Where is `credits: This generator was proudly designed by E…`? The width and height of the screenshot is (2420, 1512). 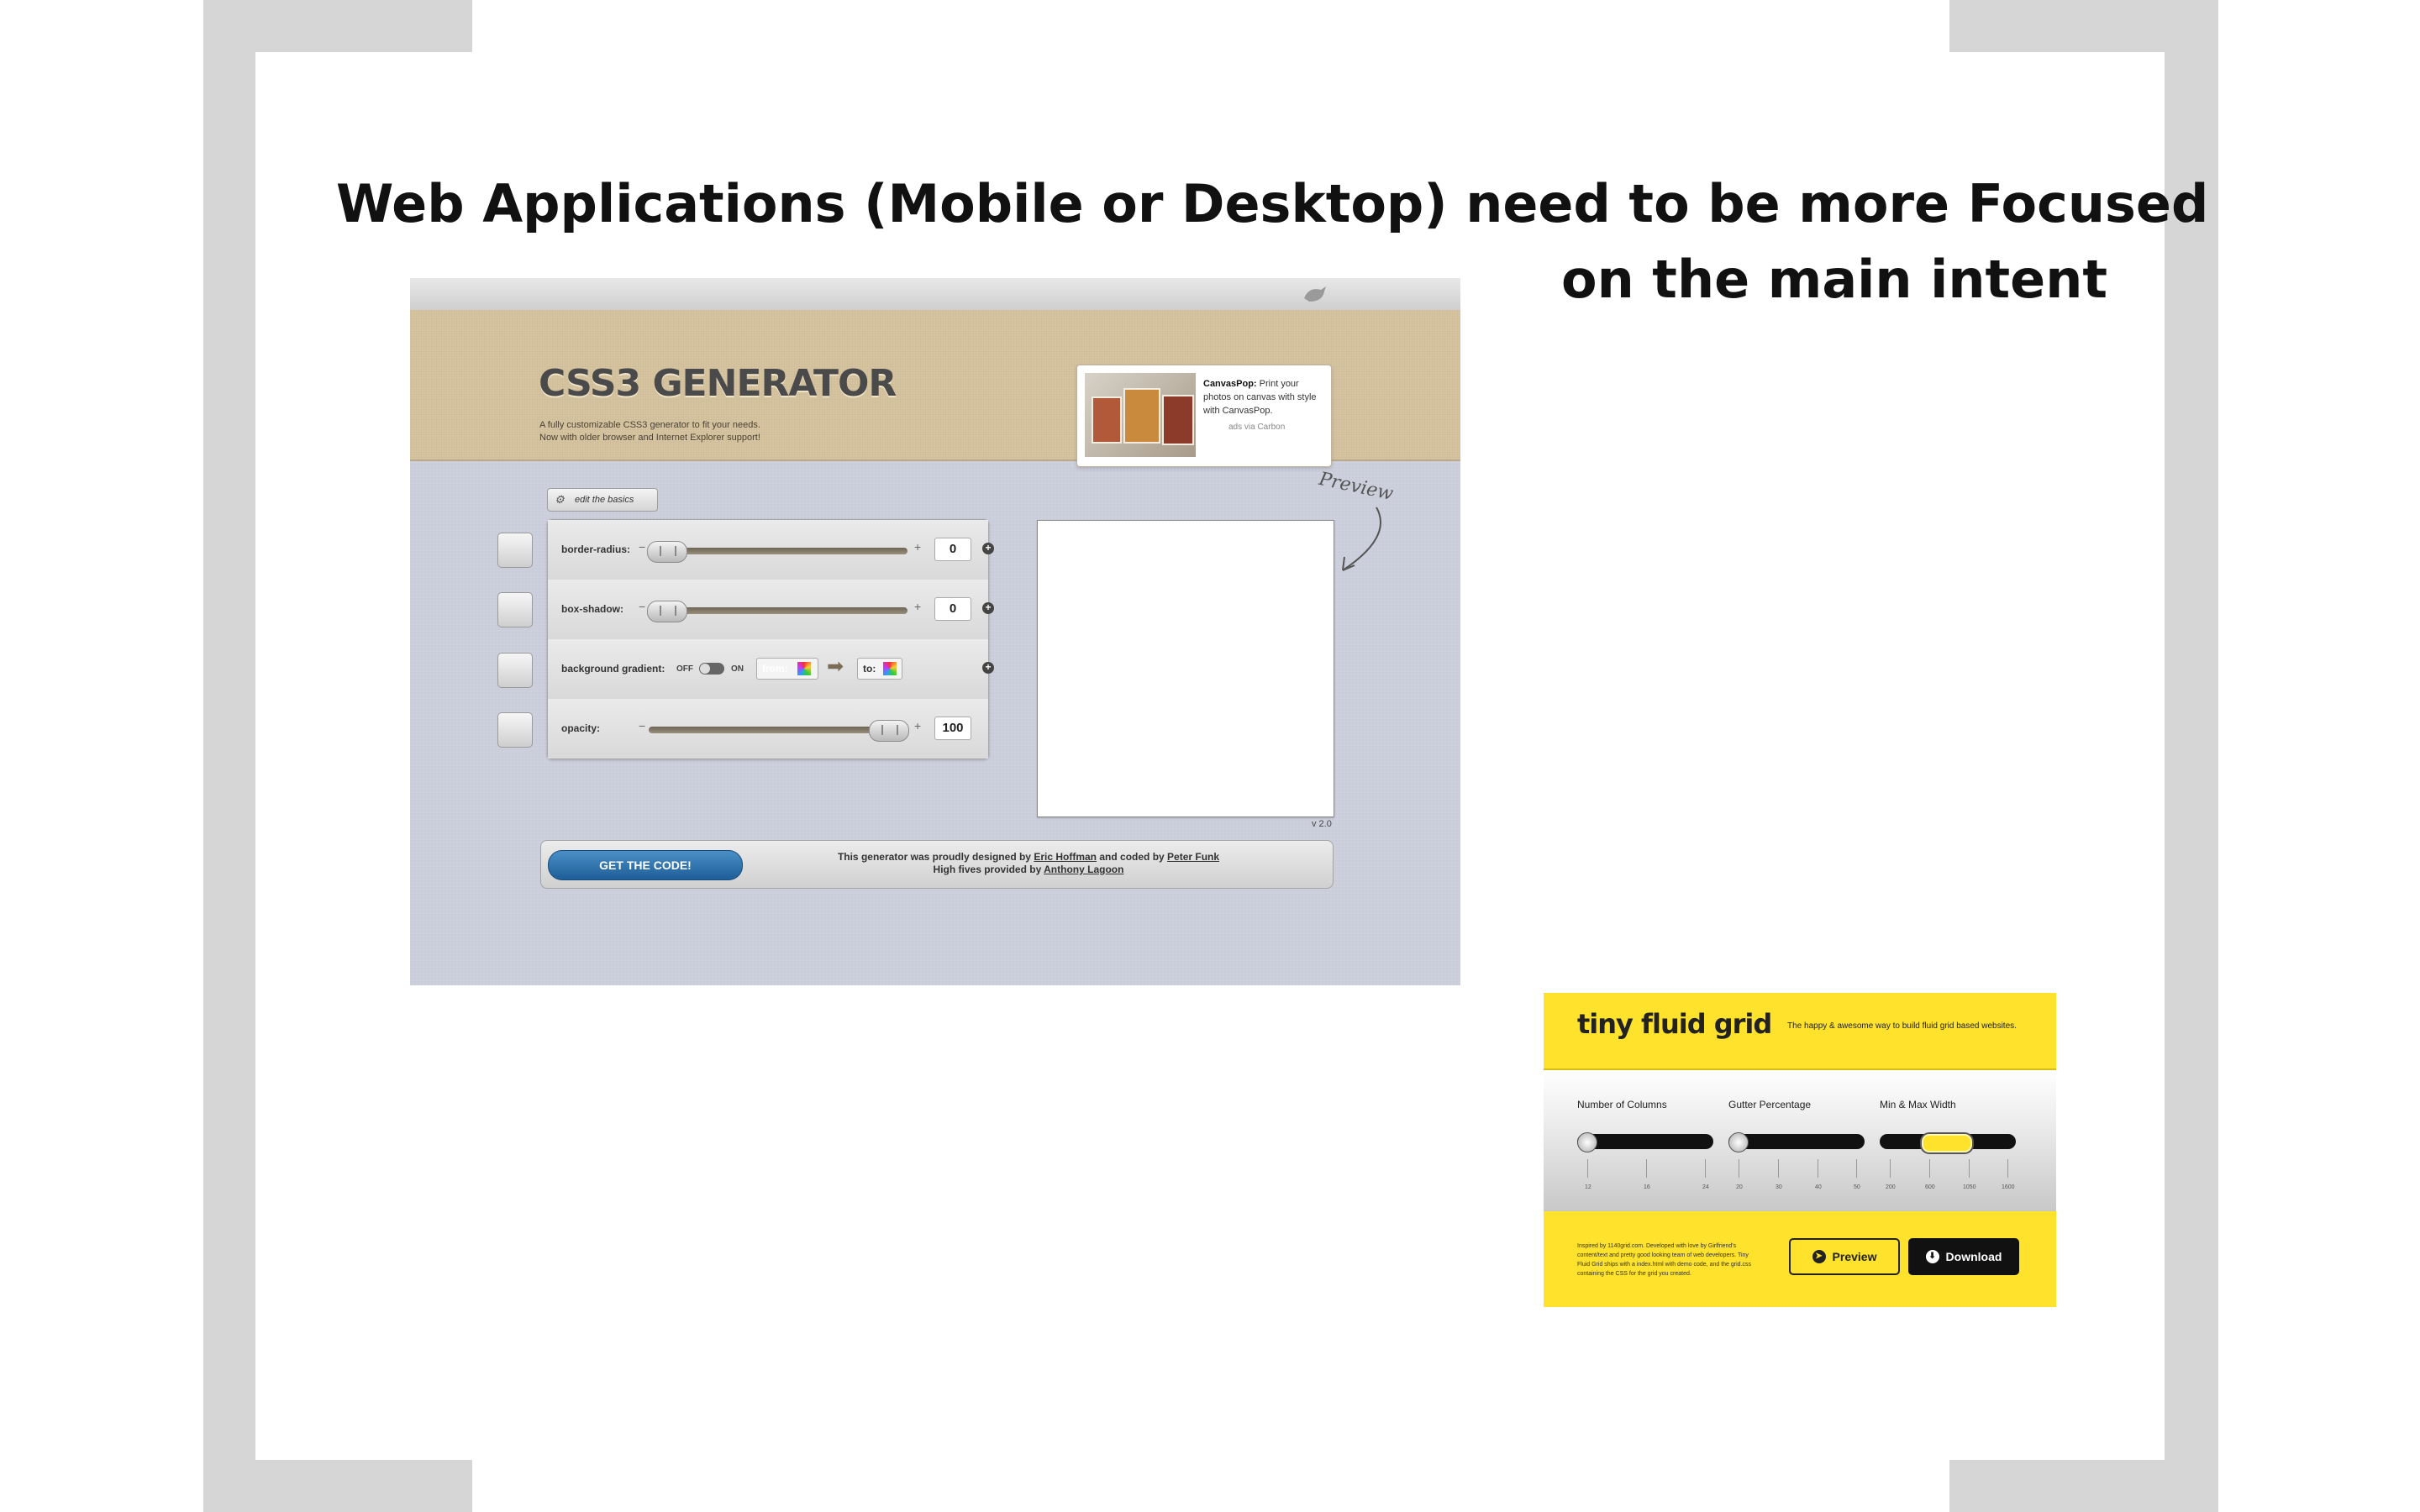
credits: This generator was proudly designed by E… is located at coordinates (1028, 863).